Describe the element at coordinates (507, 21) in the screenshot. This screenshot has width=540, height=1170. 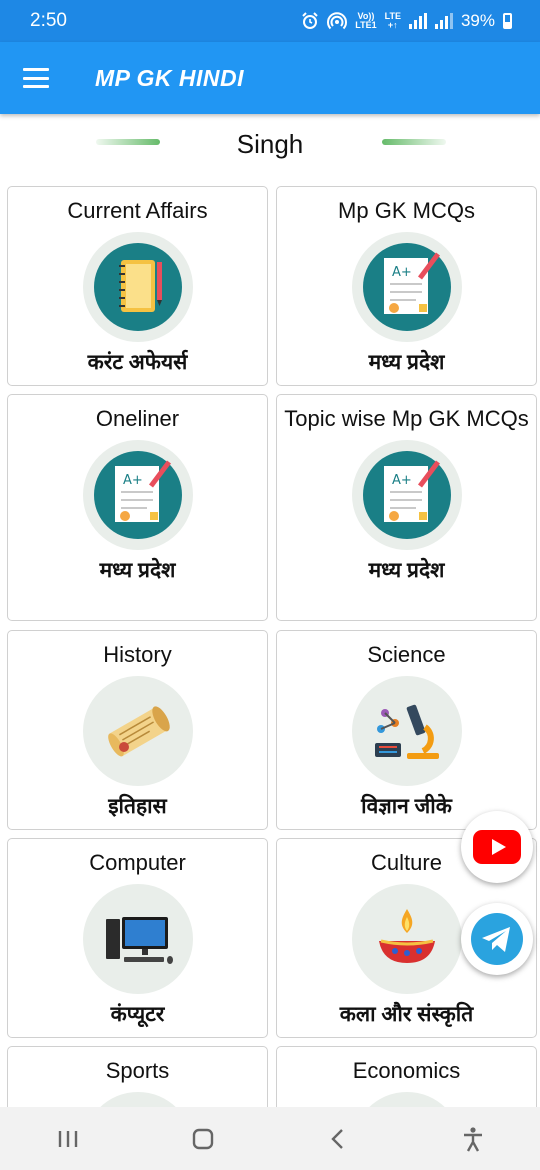
I see `battery-icon` at that location.